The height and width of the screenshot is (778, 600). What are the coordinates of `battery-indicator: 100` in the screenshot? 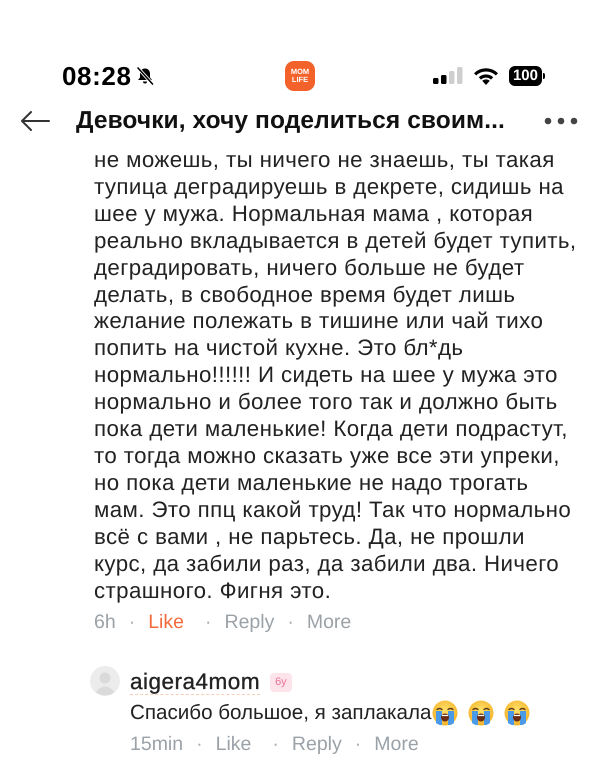 It's located at (526, 76).